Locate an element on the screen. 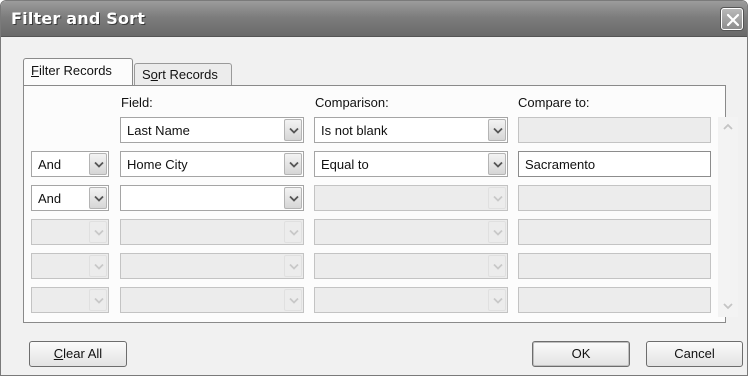 Image resolution: width=748 pixels, height=376 pixels. compare-to-value: Sacramento is located at coordinates (560, 164).